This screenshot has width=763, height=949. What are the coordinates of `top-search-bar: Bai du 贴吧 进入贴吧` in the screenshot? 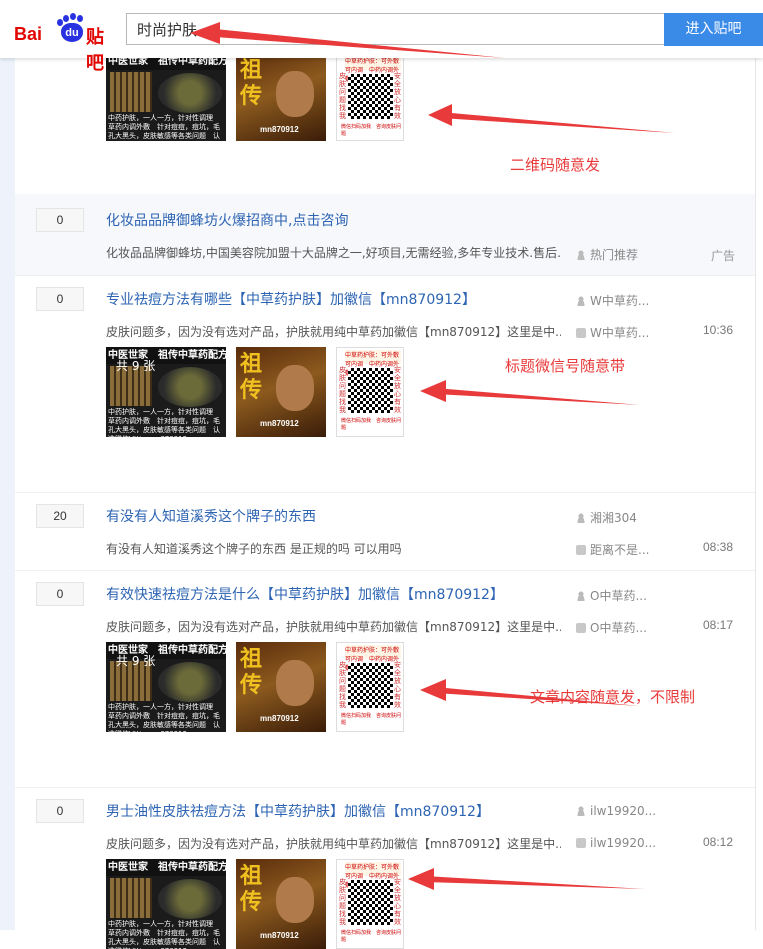 It's located at (381, 37).